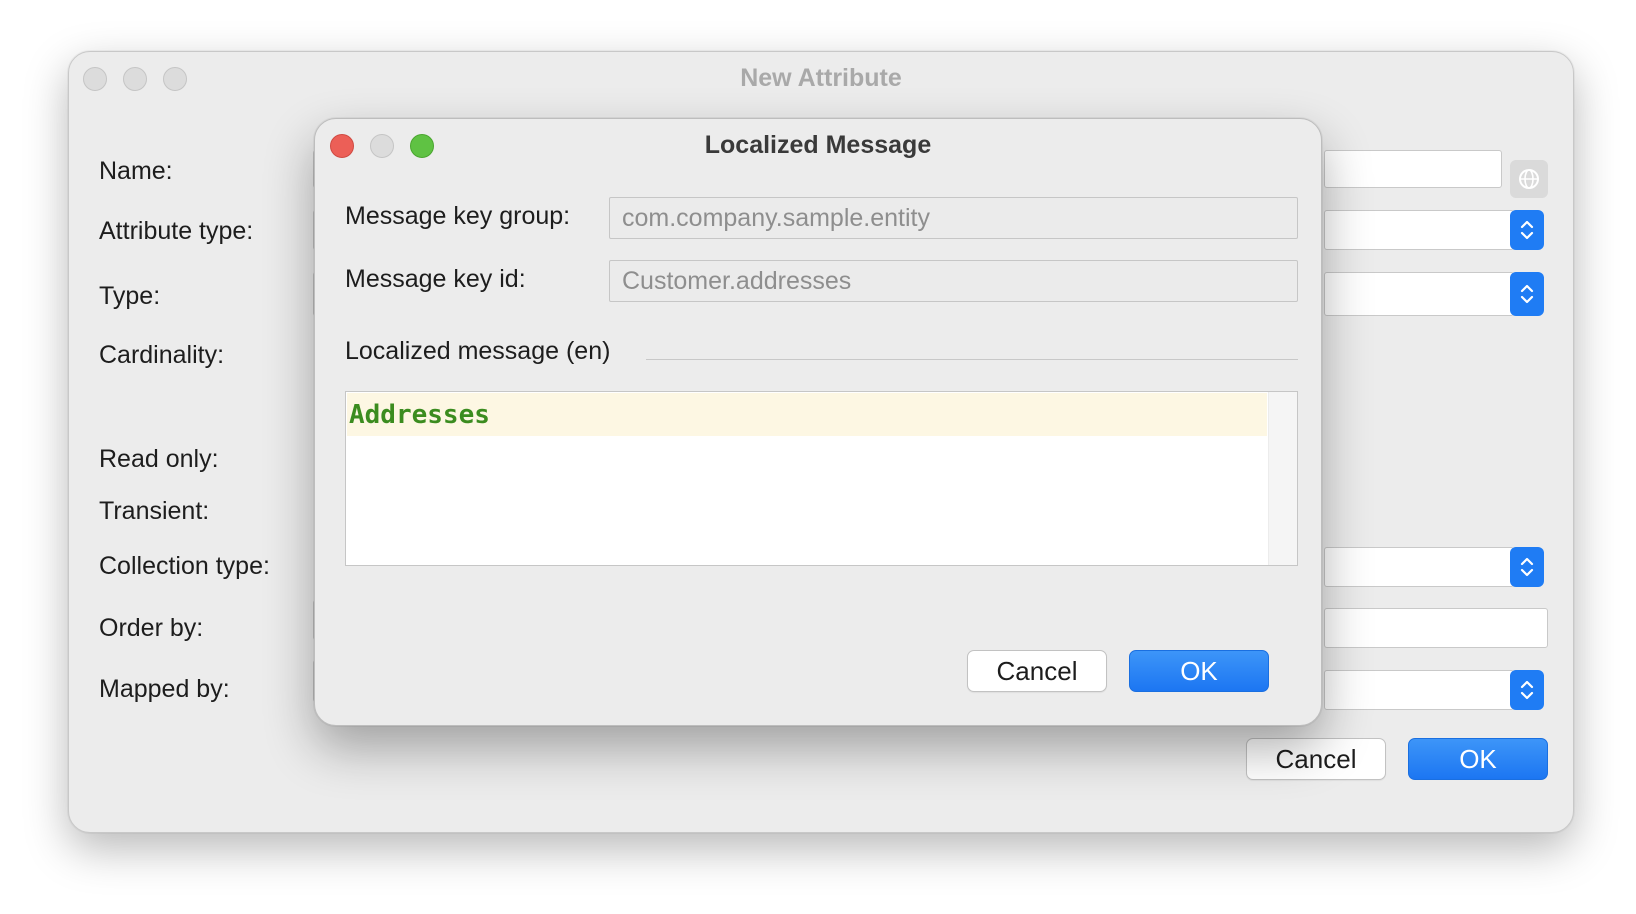 The height and width of the screenshot is (914, 1636). Describe the element at coordinates (151, 628) in the screenshot. I see `order-by-label: Order by:` at that location.